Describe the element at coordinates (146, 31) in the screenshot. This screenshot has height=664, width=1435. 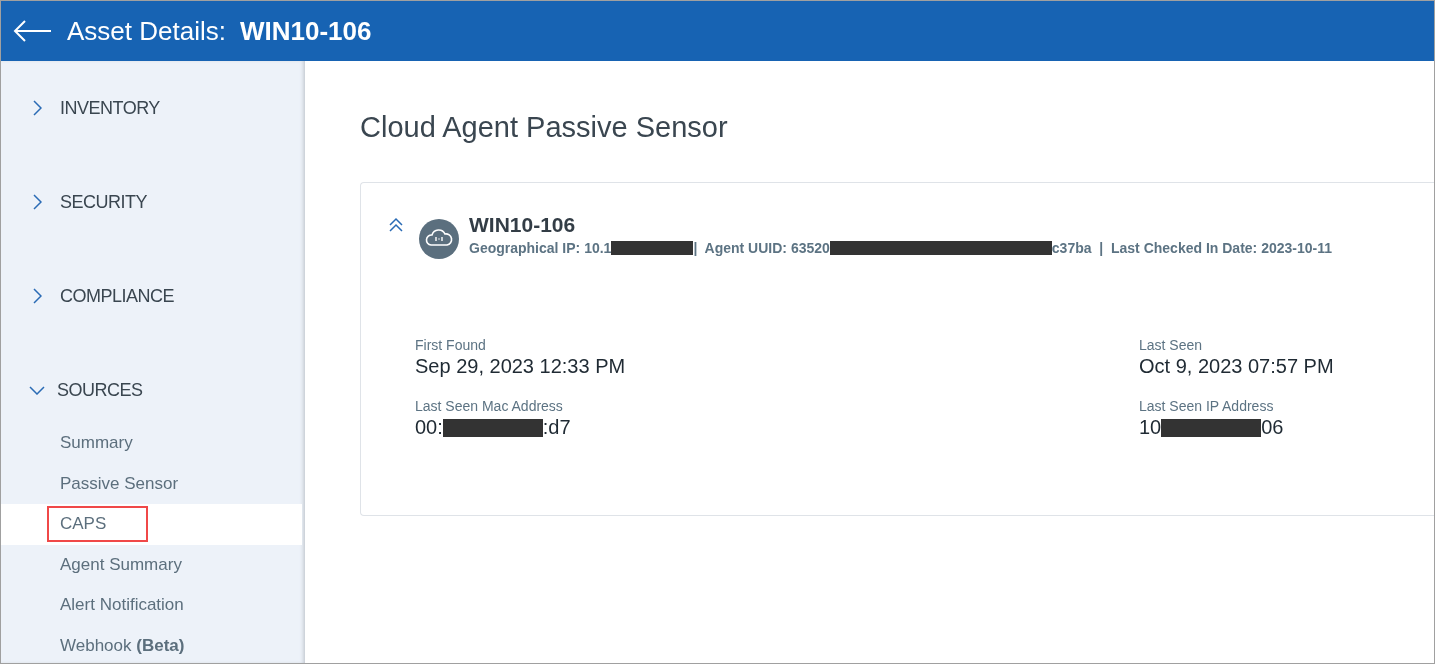
I see `page-title: Asset Details:` at that location.